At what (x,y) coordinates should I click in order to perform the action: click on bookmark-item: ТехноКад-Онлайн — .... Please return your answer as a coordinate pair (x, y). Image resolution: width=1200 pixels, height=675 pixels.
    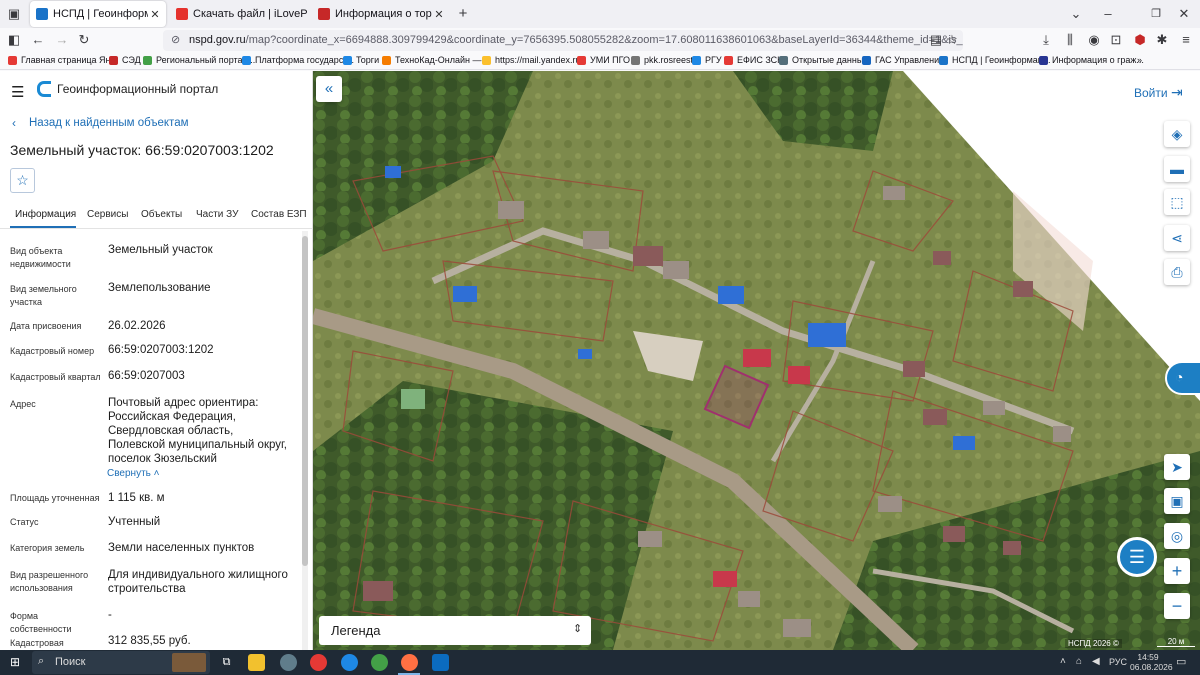
    Looking at the image, I should click on (437, 60).